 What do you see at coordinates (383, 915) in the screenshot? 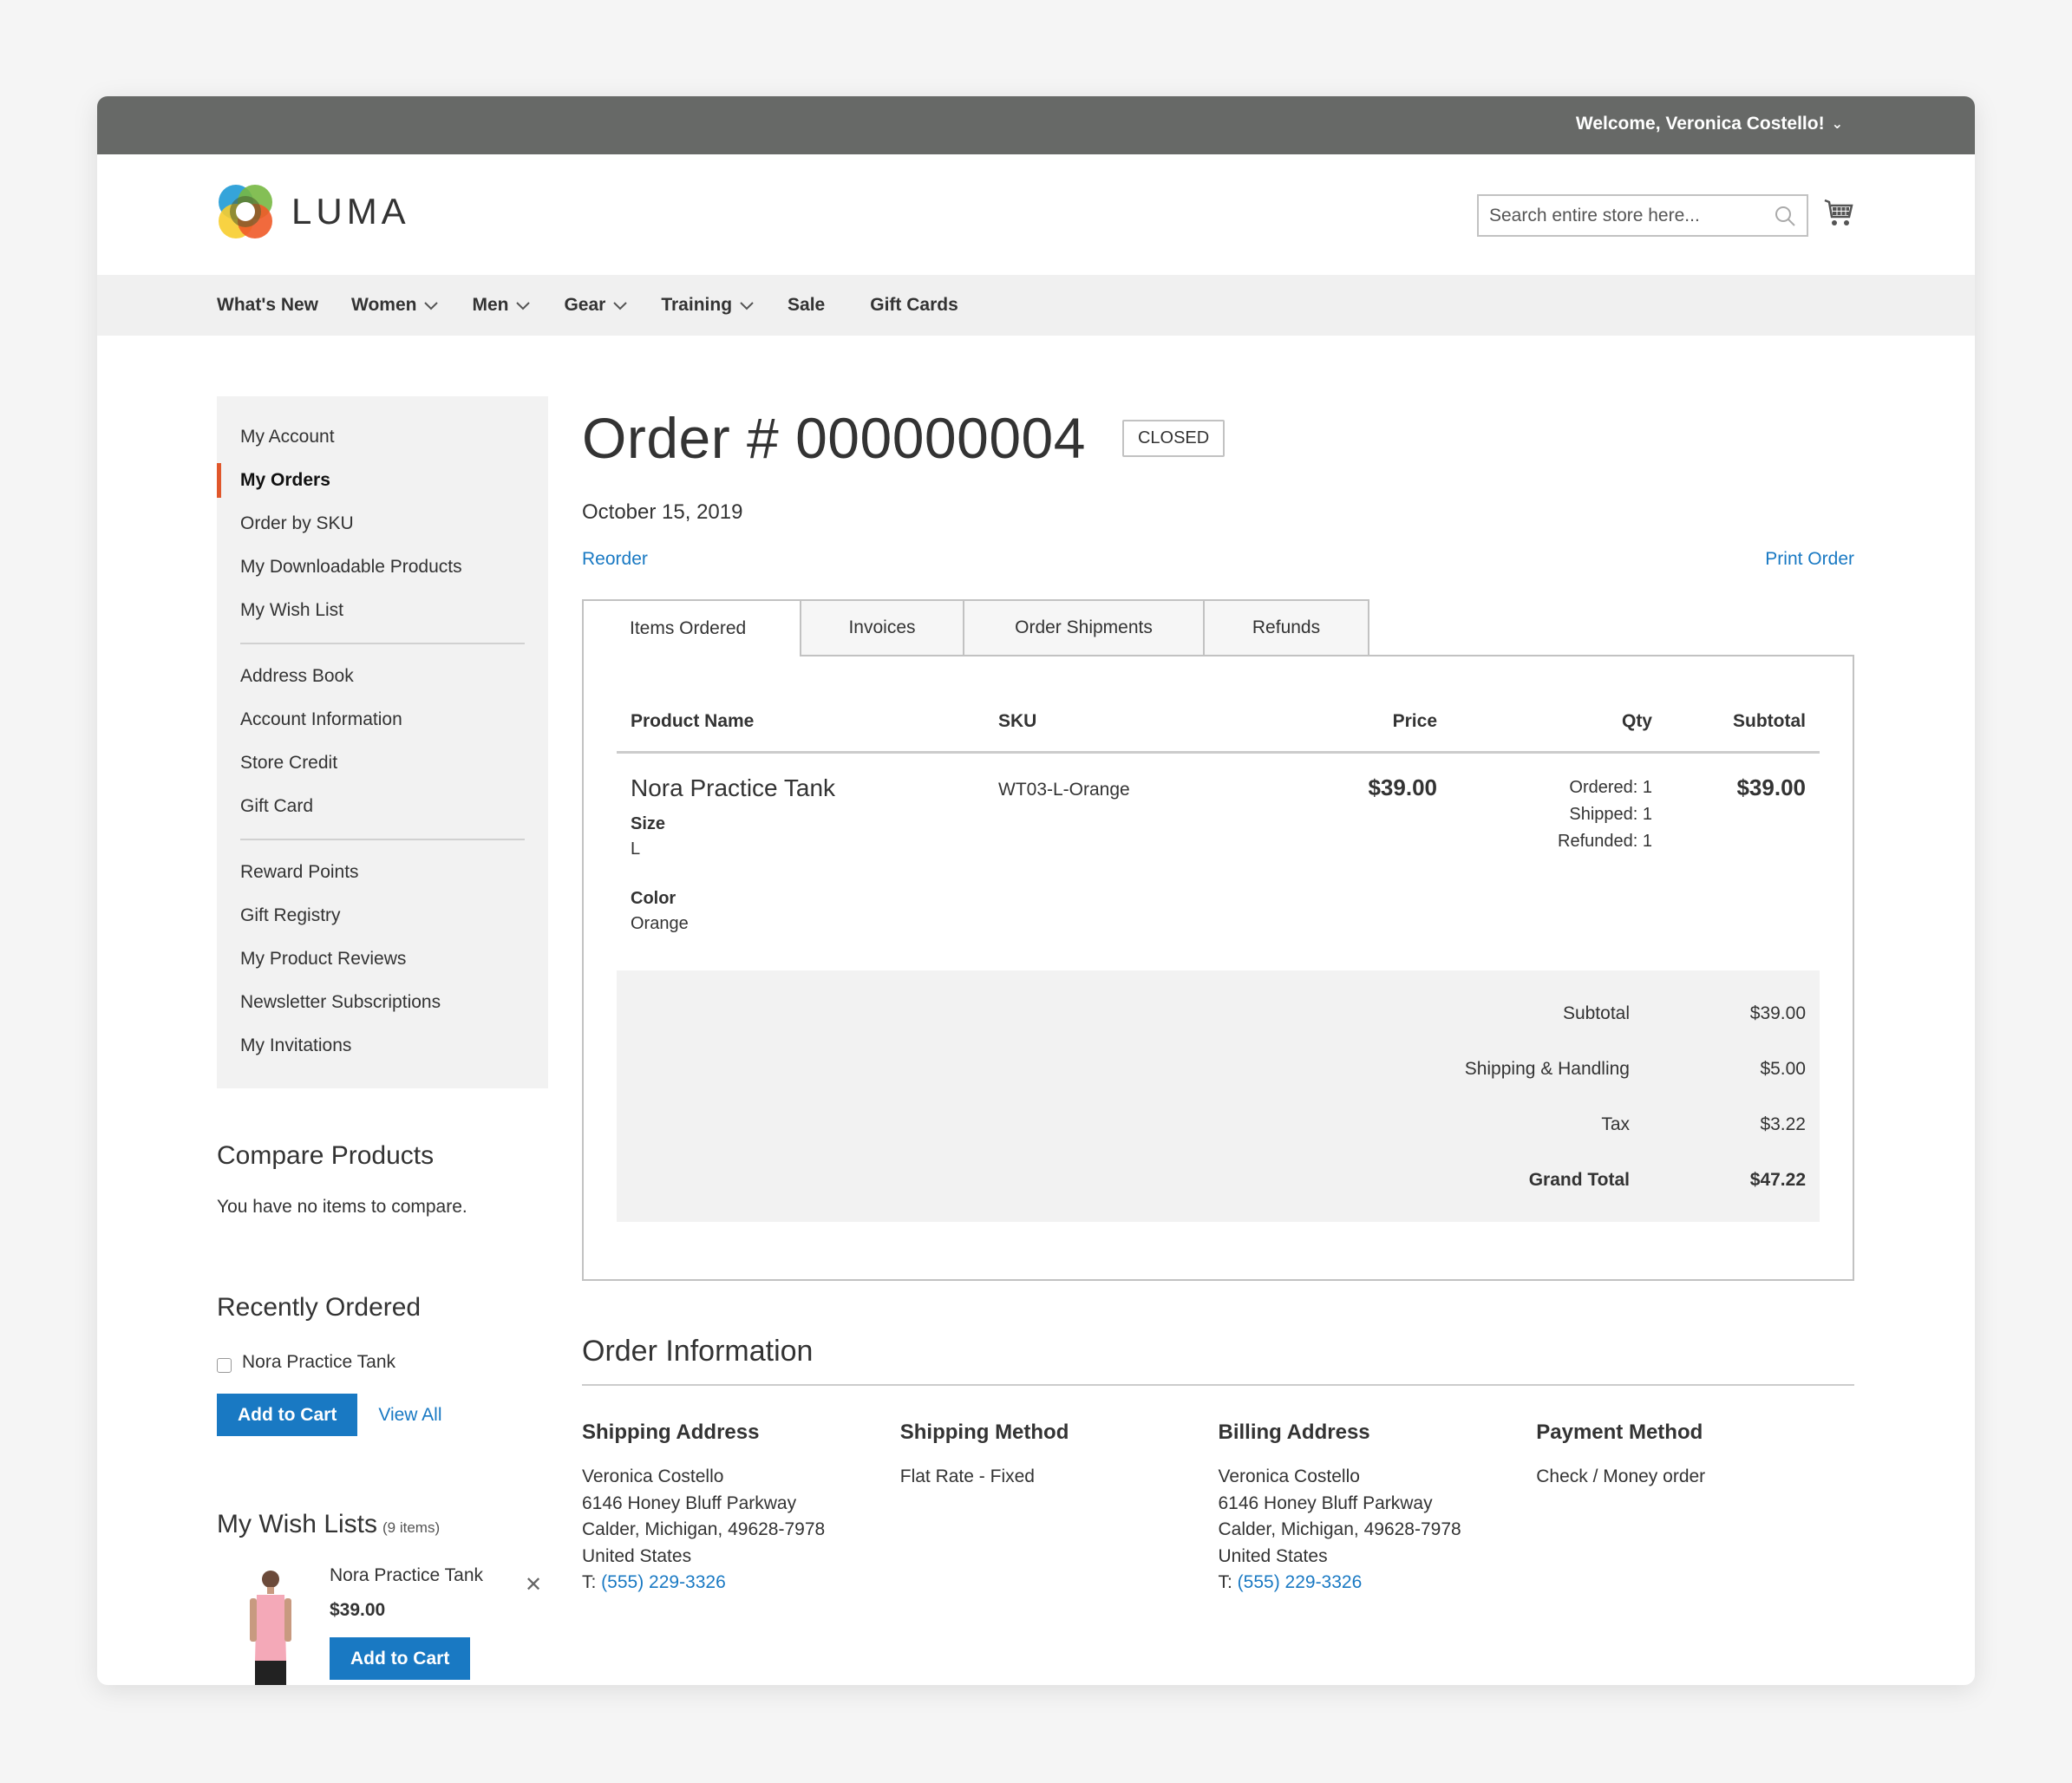
I see `sidebar-item-gift-registry: Gift Registry` at bounding box center [383, 915].